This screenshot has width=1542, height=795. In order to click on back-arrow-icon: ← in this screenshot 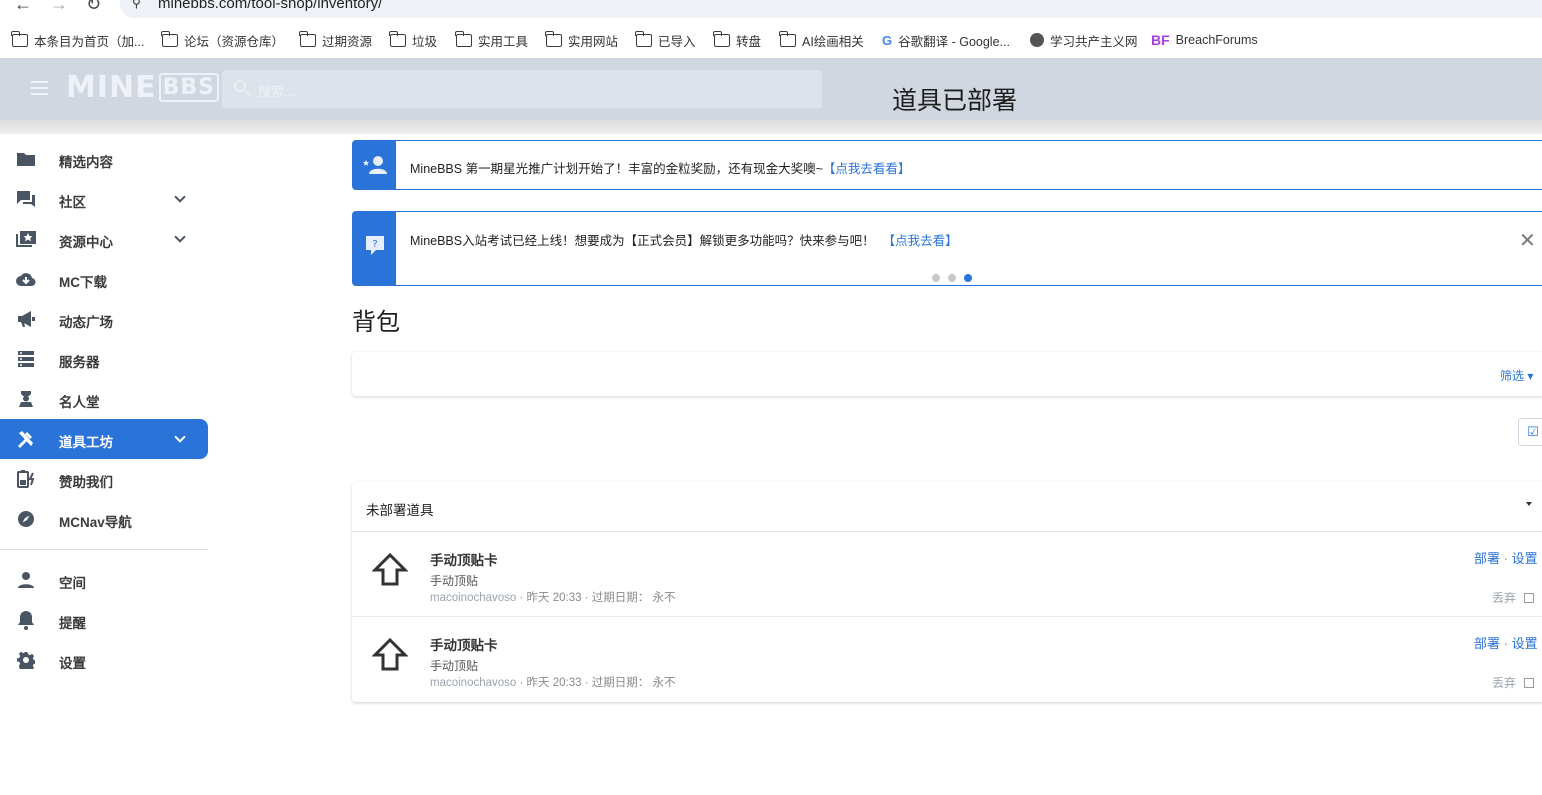, I will do `click(23, 7)`.